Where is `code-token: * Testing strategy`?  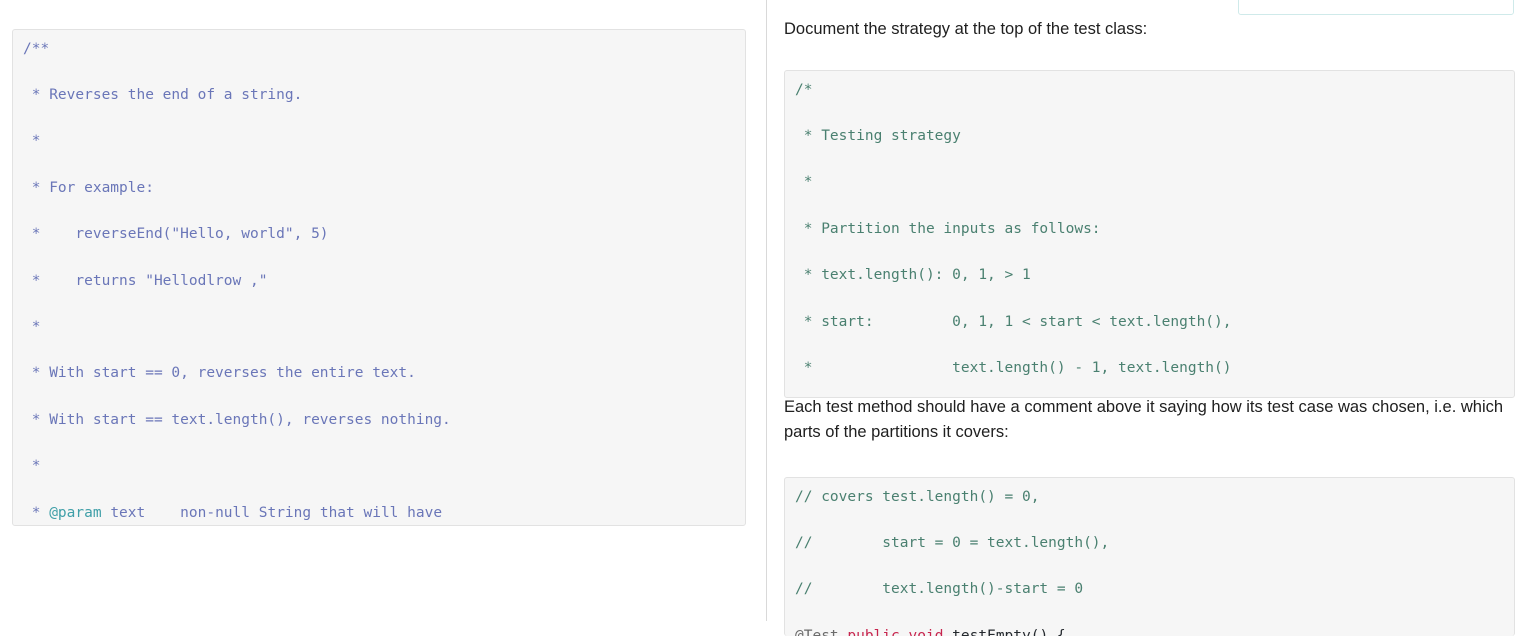 code-token: * Testing strategy is located at coordinates (878, 135).